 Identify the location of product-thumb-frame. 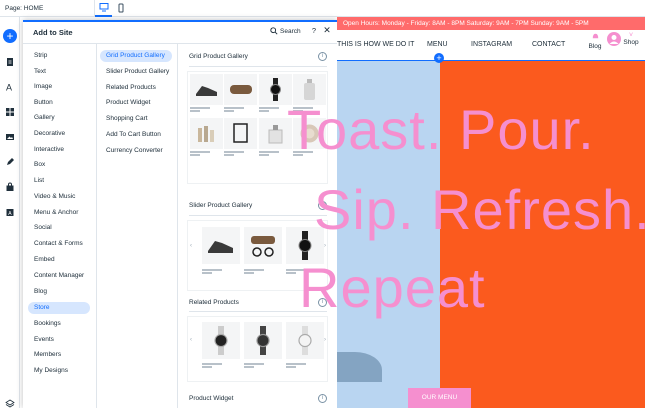
(240, 133).